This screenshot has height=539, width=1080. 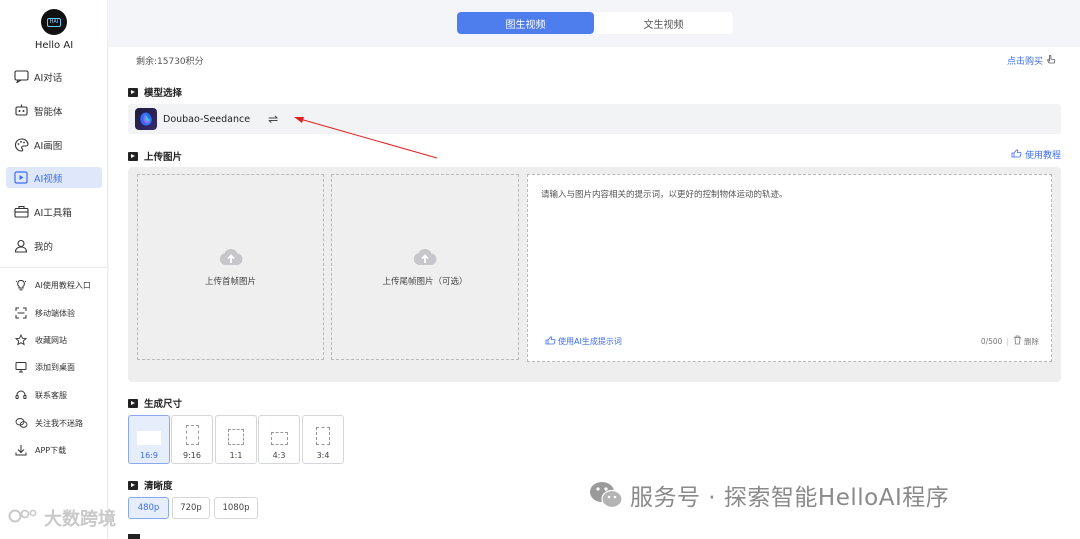 What do you see at coordinates (525, 23) in the screenshot?
I see `tab-image-to-video: 图生视频` at bounding box center [525, 23].